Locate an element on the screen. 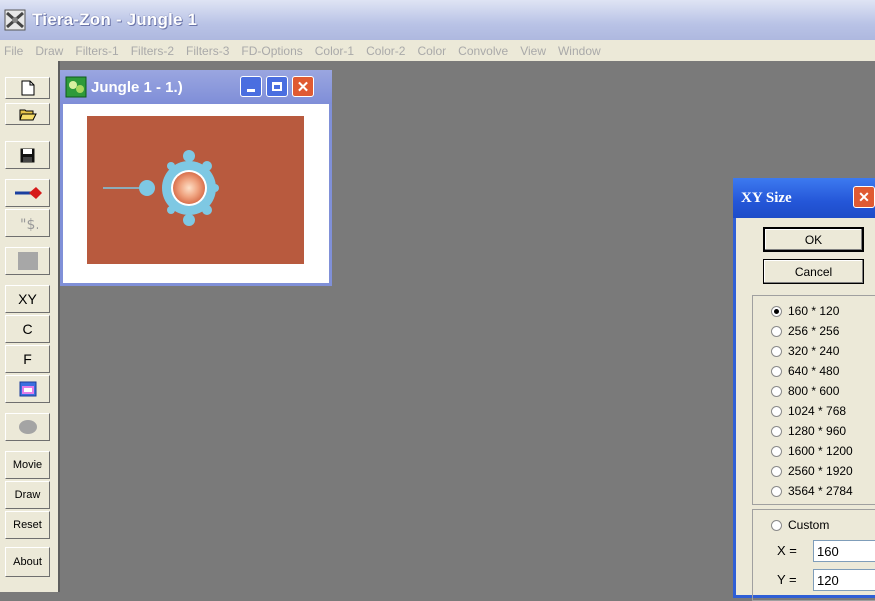 The width and height of the screenshot is (875, 601). f-button: F is located at coordinates (27, 359).